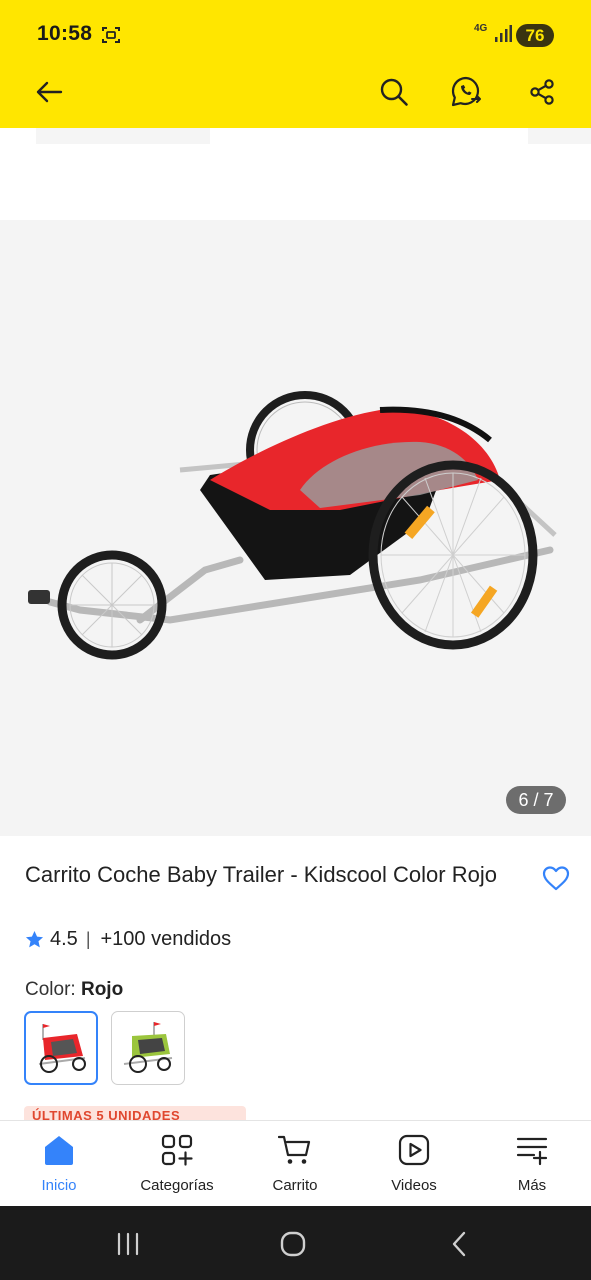  I want to click on stock-badge-text: ÚLTIMAS 5 UNIDADES, so click(106, 1114).